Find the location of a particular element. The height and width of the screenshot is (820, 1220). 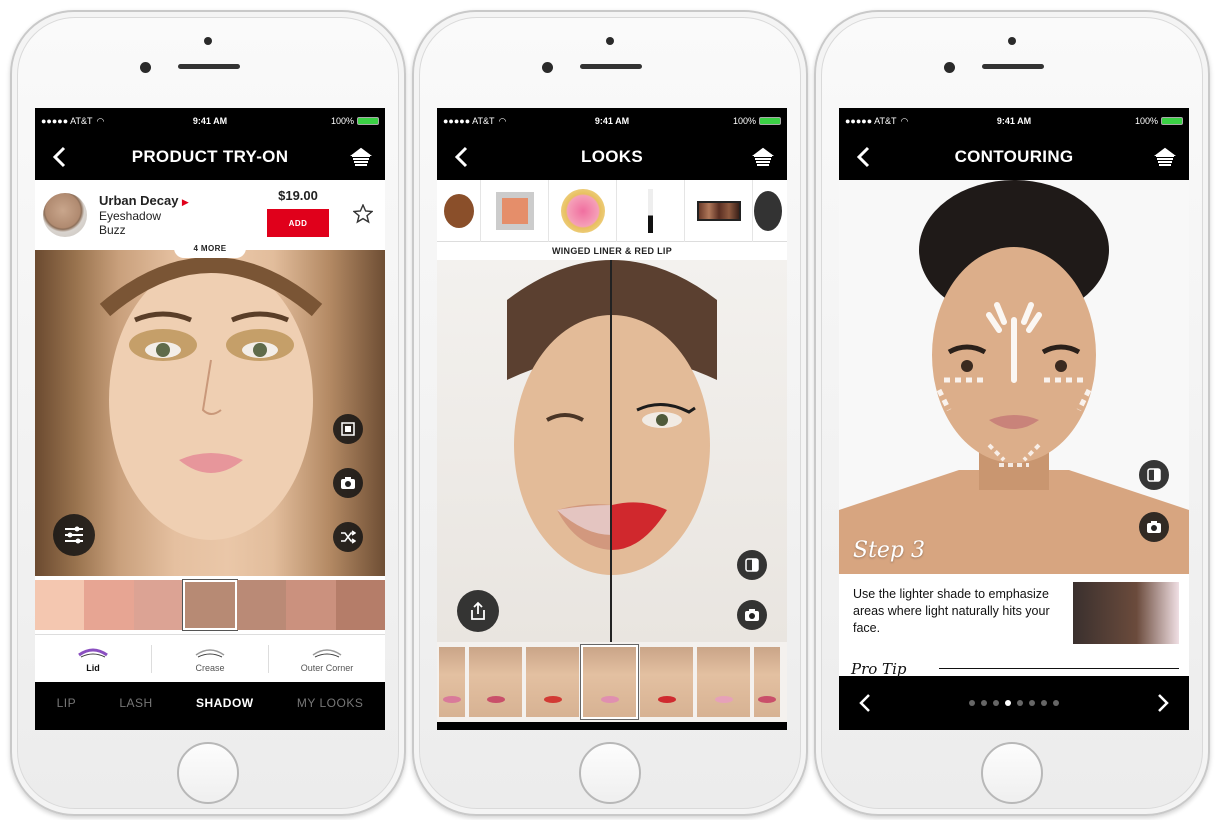

eye-area-icon is located at coordinates (327, 652).